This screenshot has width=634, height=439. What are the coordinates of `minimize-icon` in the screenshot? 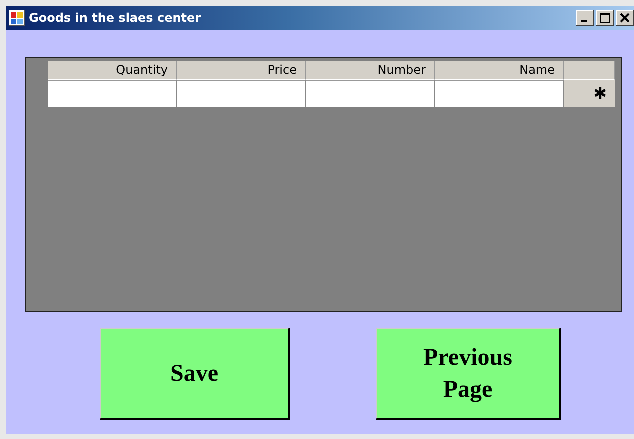 It's located at (583, 21).